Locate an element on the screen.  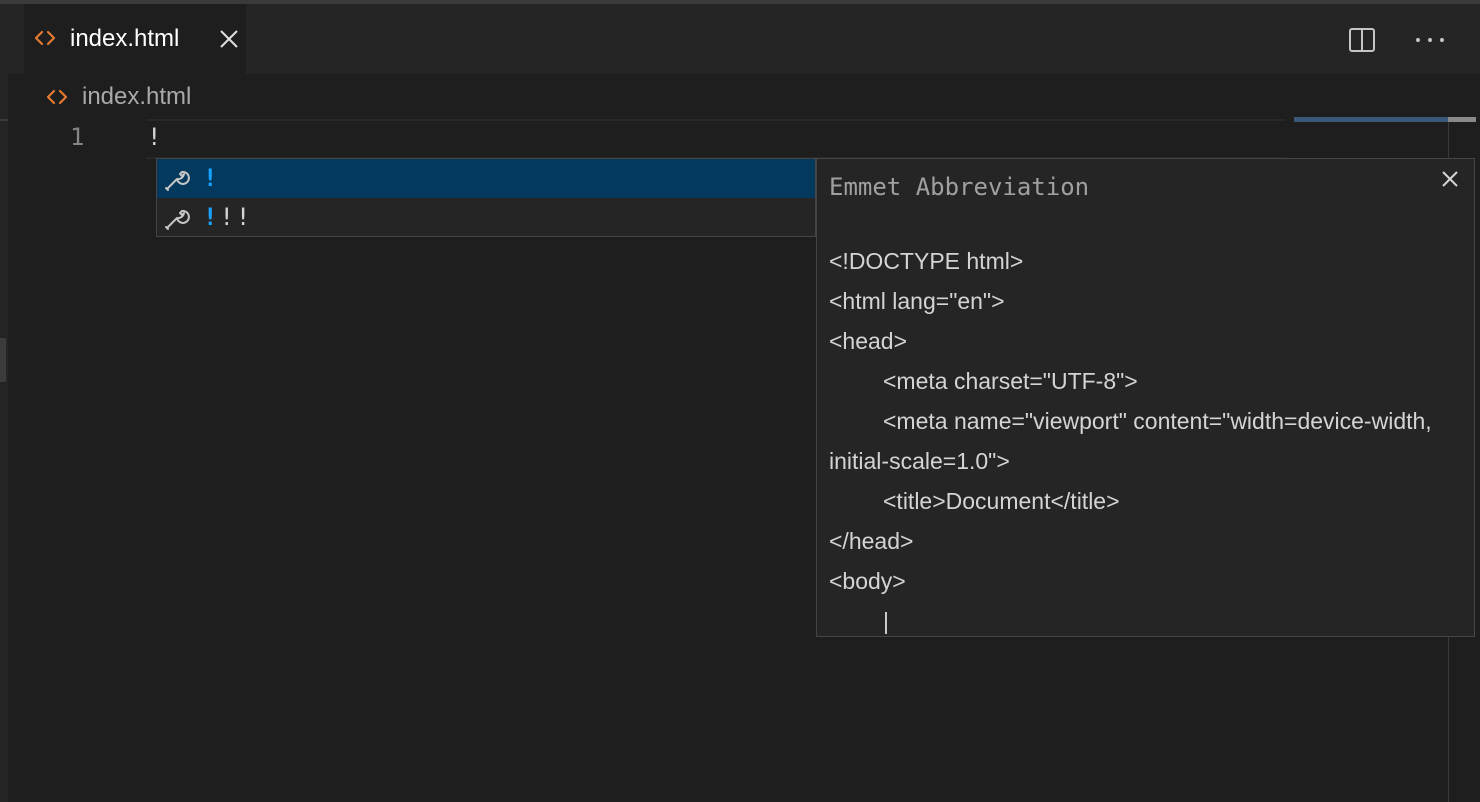
left-panel-sash is located at coordinates (3, 360).